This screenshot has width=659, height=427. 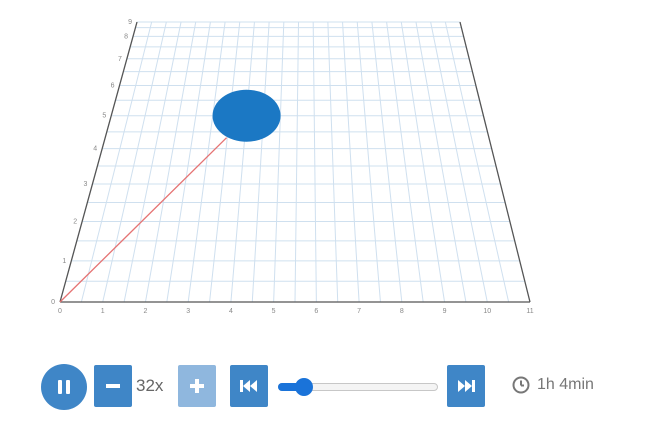 I want to click on x-tick-label: 7, so click(x=359, y=311).